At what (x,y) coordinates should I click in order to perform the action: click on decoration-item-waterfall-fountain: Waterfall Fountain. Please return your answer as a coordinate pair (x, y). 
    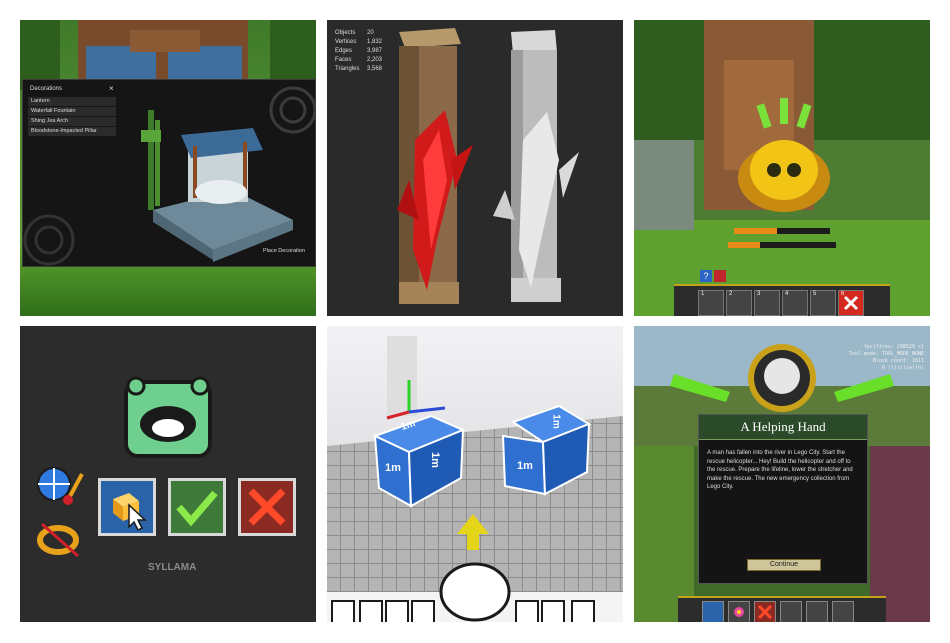
    Looking at the image, I should click on (72, 111).